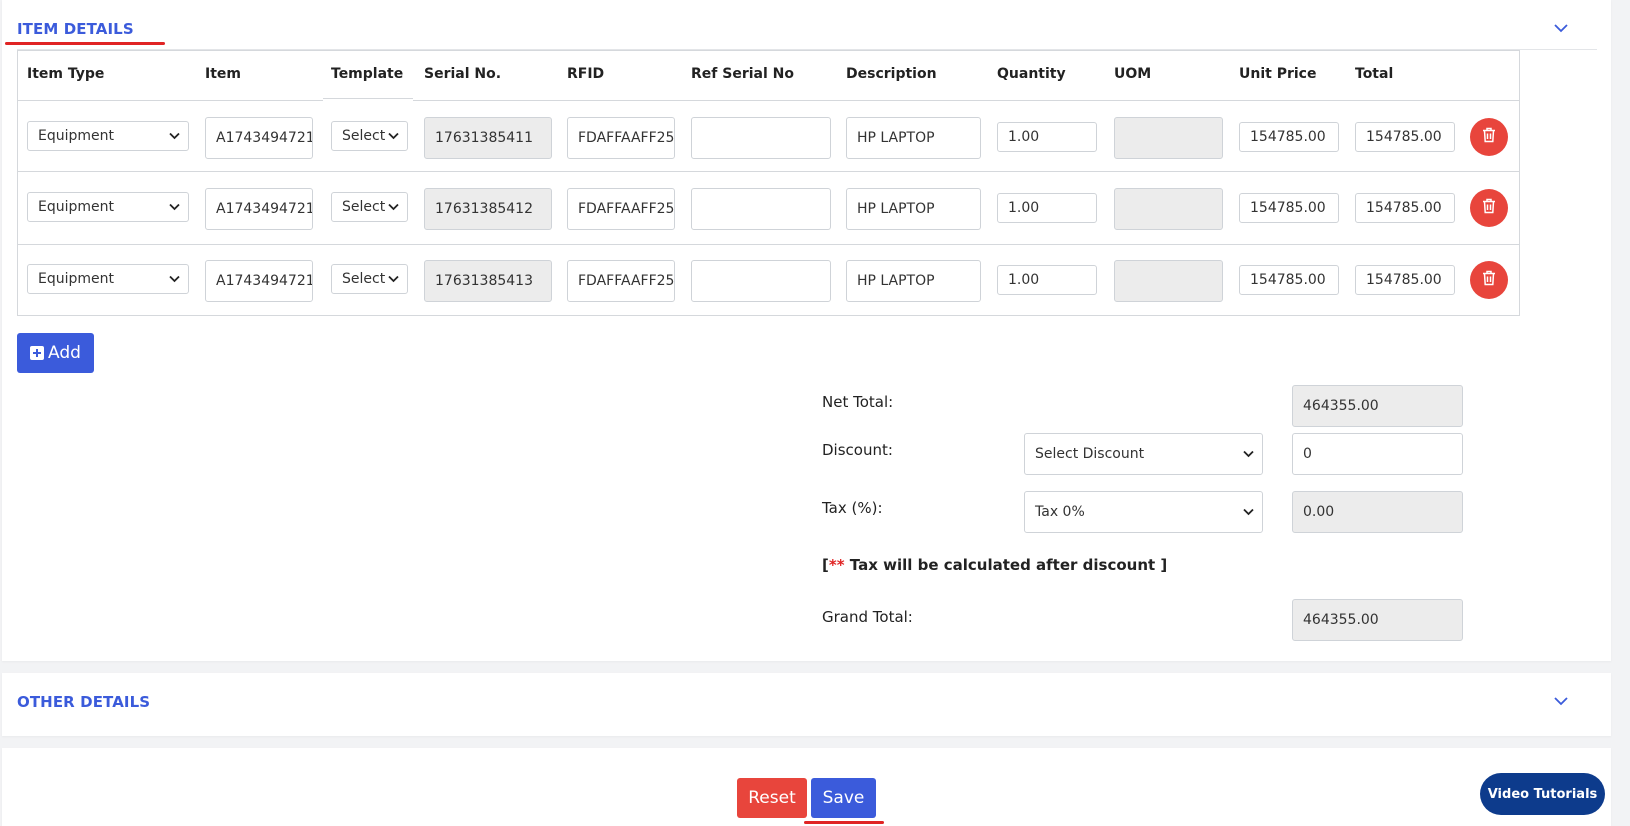 Image resolution: width=1630 pixels, height=826 pixels. Describe the element at coordinates (825, 565) in the screenshot. I see `note-bracket: [` at that location.